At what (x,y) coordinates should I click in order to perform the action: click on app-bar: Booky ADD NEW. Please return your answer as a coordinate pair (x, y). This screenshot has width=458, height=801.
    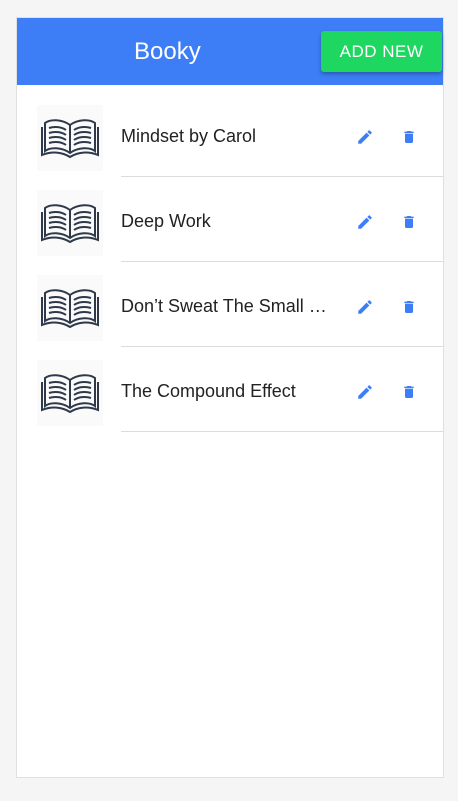
    Looking at the image, I should click on (230, 51).